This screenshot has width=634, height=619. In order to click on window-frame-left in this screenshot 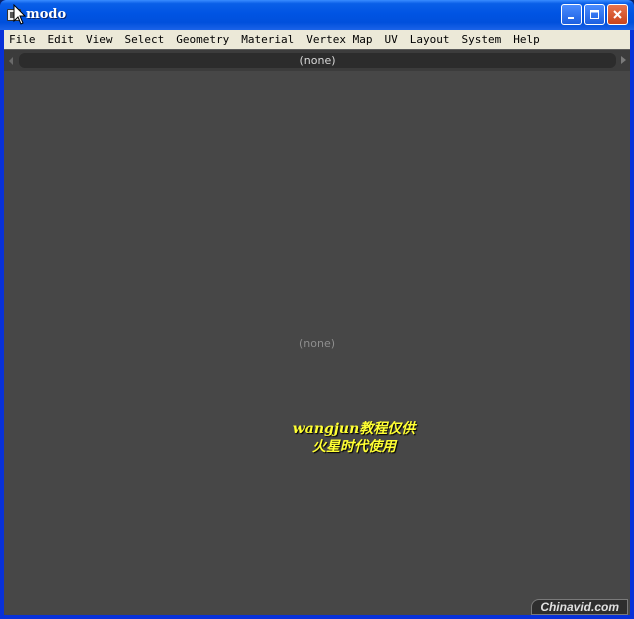, I will do `click(2, 324)`.